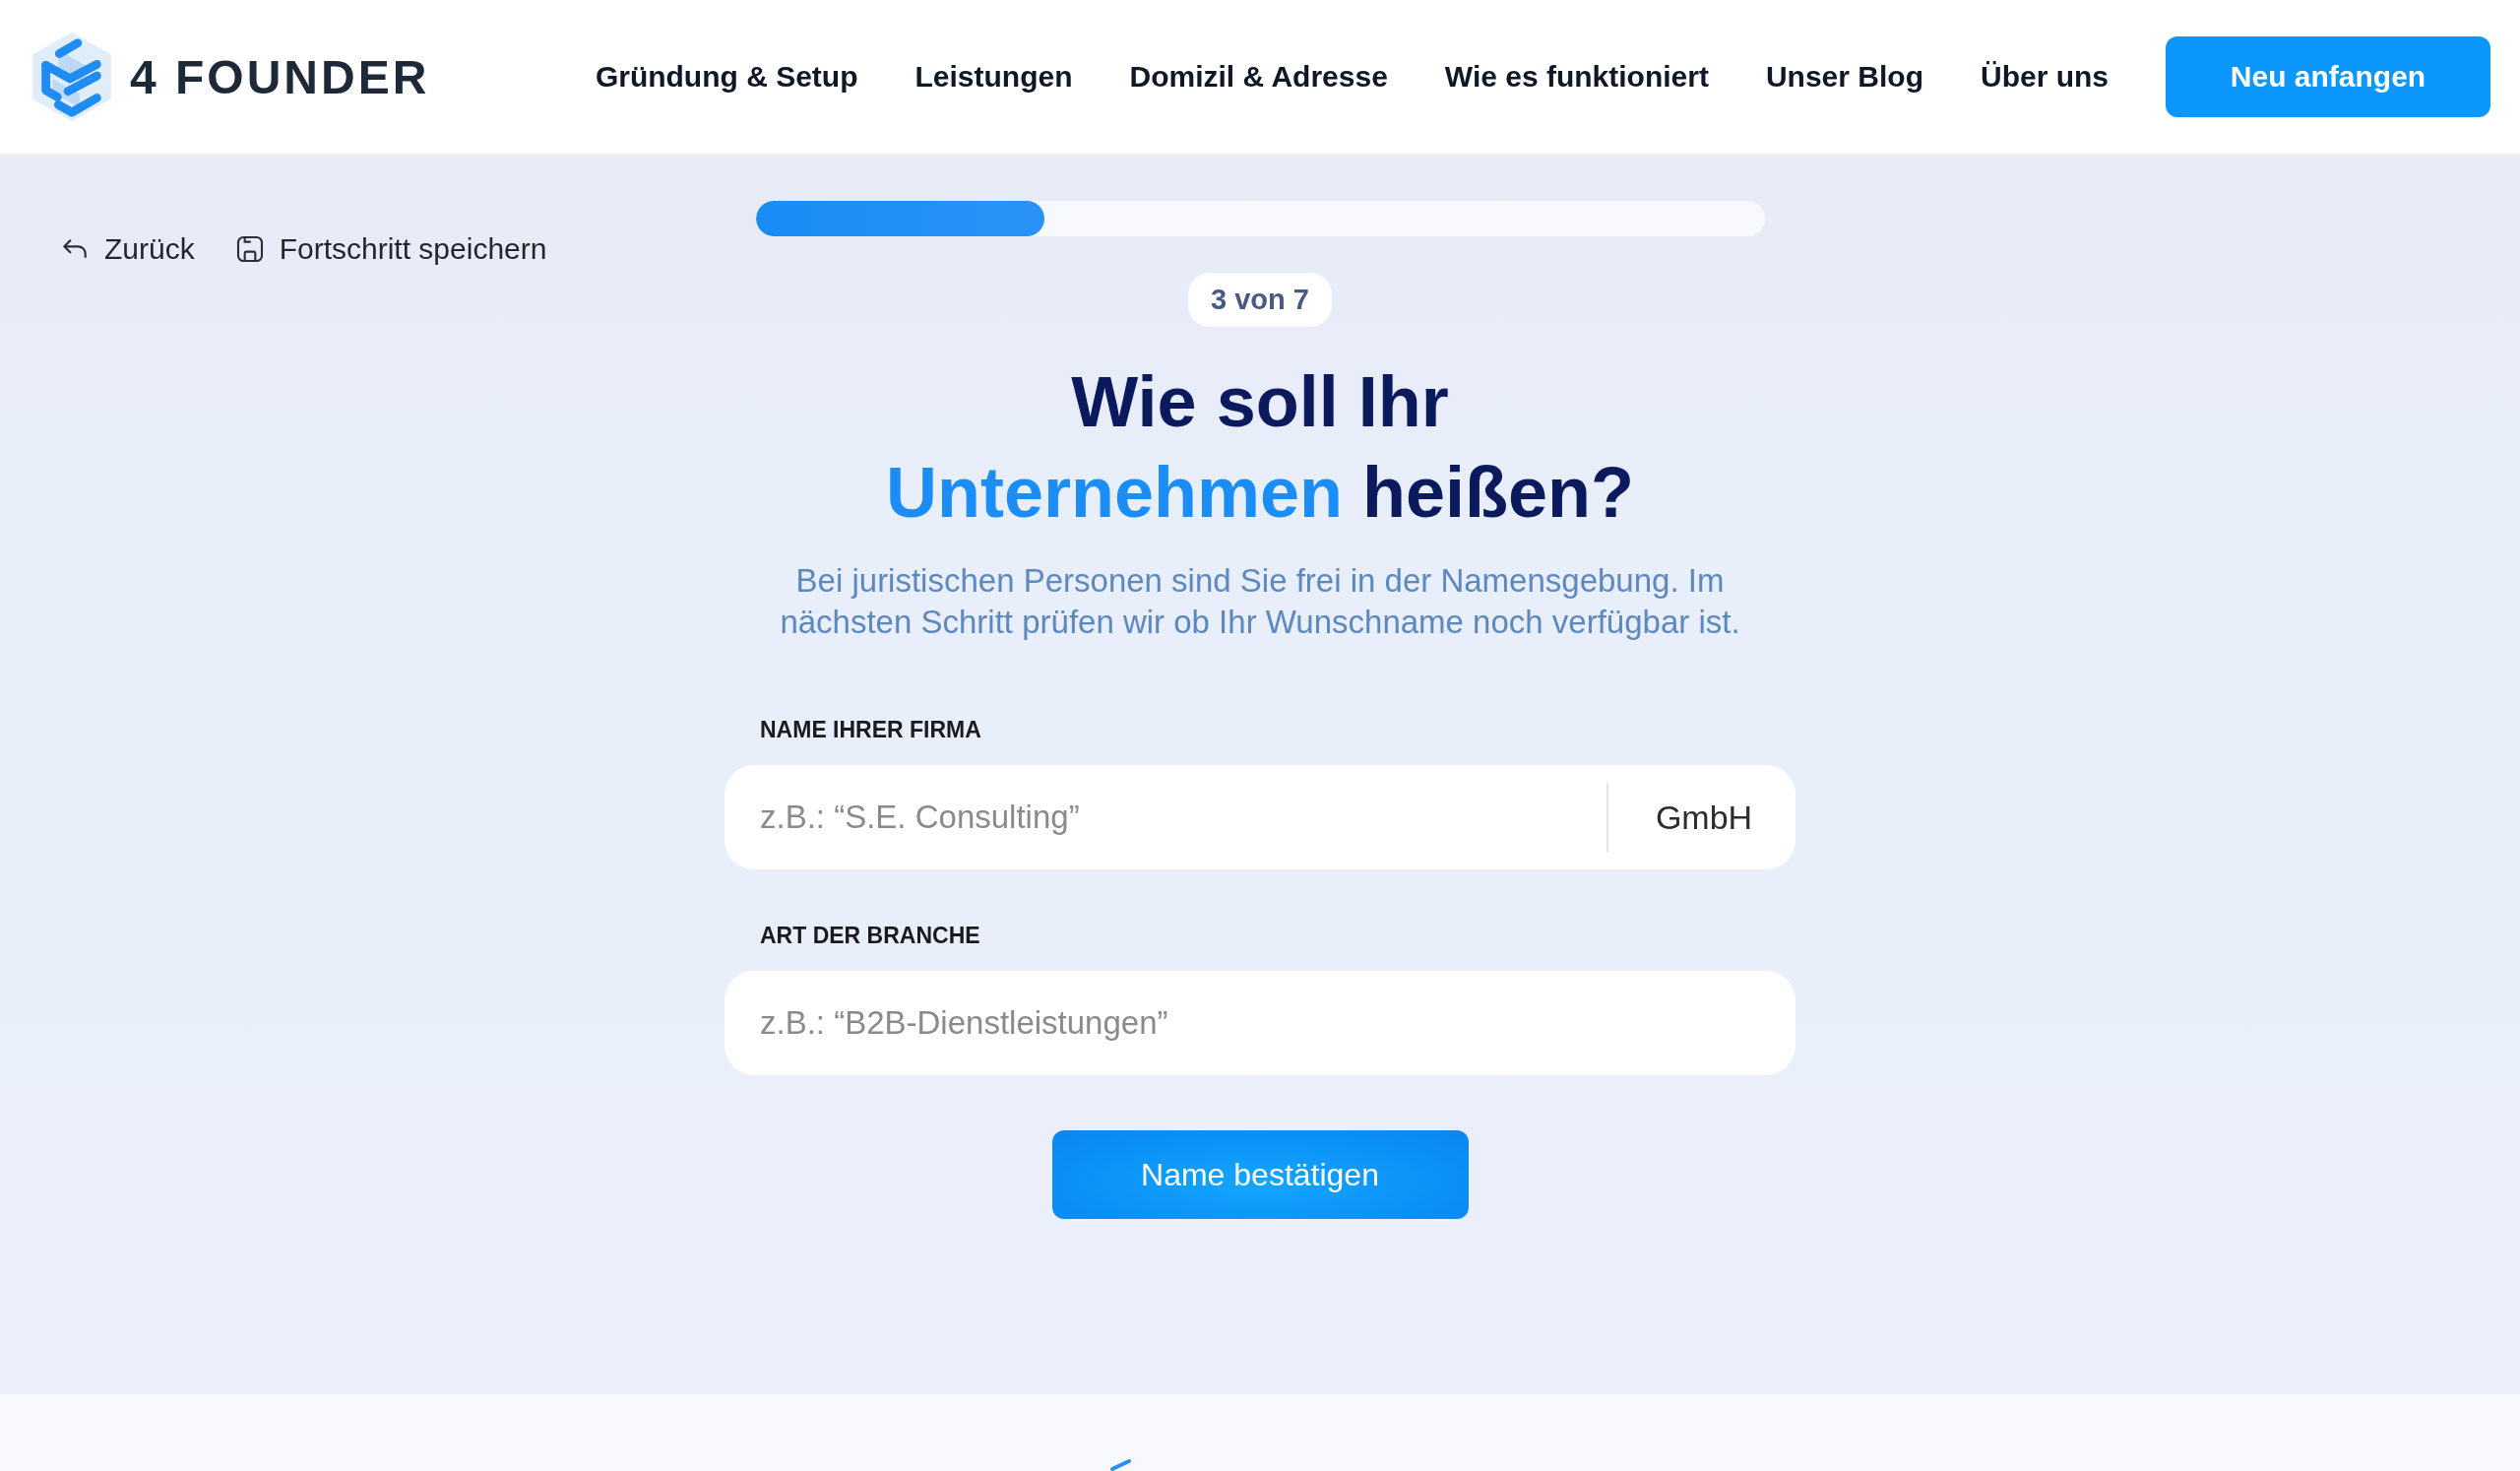 The image size is (2520, 1471). What do you see at coordinates (726, 77) in the screenshot?
I see `nav-link: Gründung & Setup` at bounding box center [726, 77].